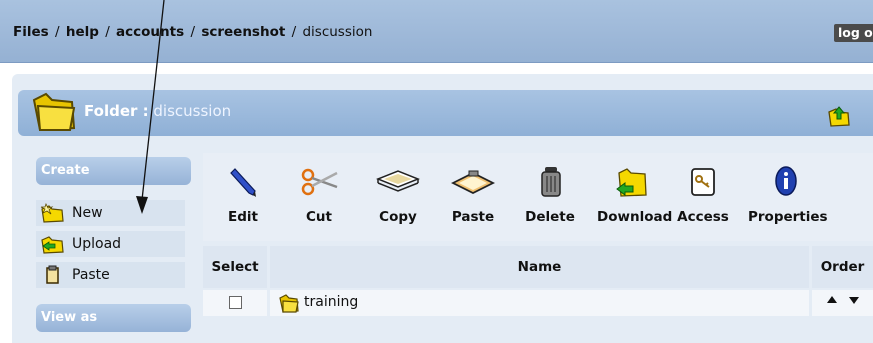 The image size is (873, 343). What do you see at coordinates (786, 181) in the screenshot?
I see `info-icon` at bounding box center [786, 181].